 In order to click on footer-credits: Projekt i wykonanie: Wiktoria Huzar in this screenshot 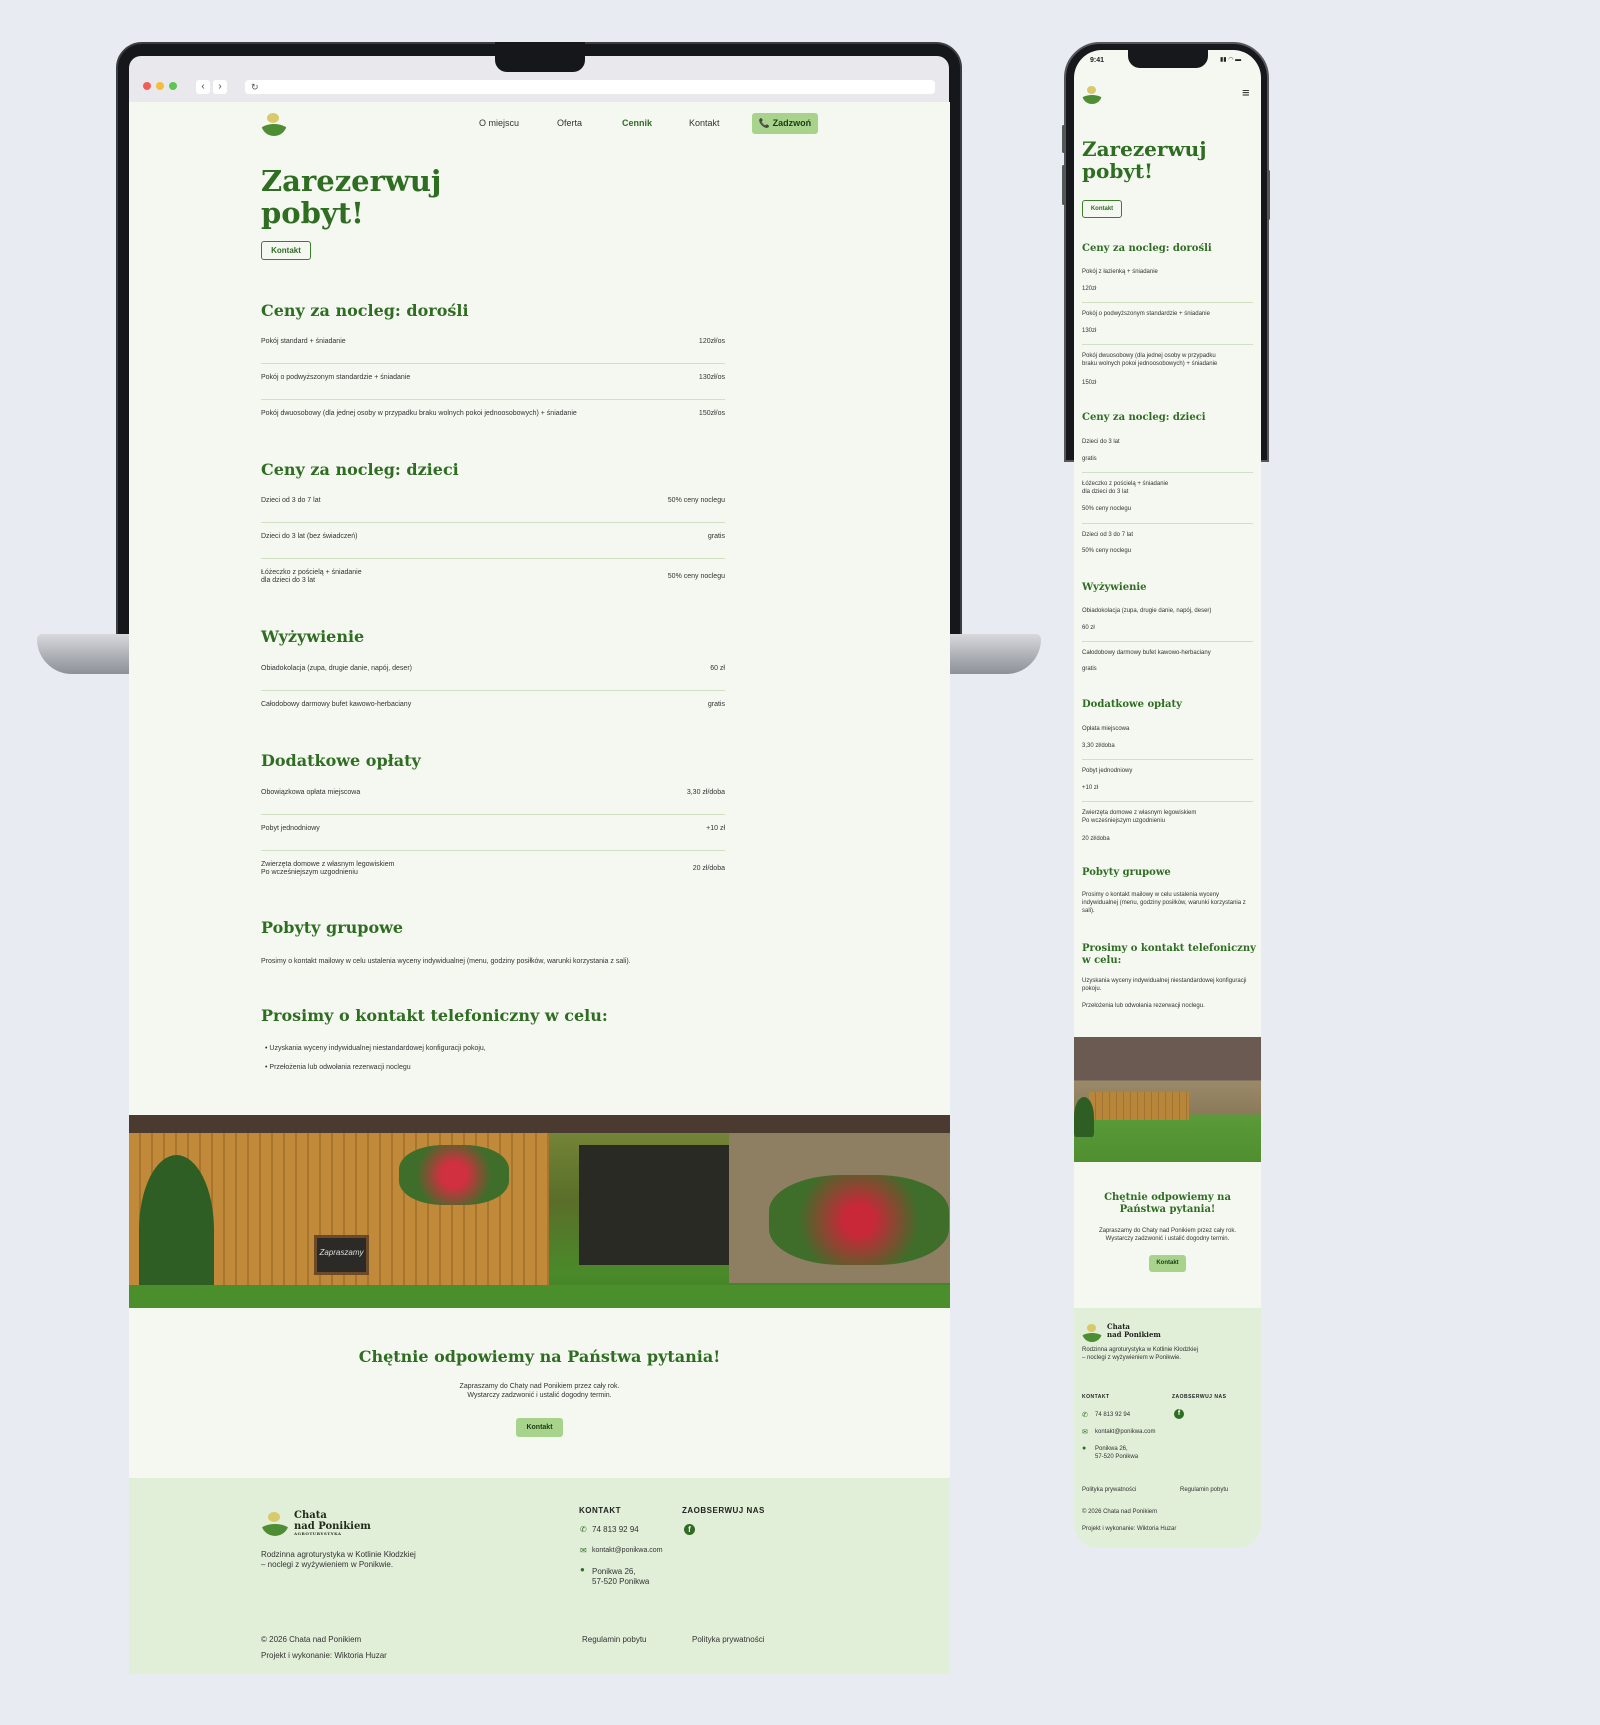, I will do `click(324, 1655)`.